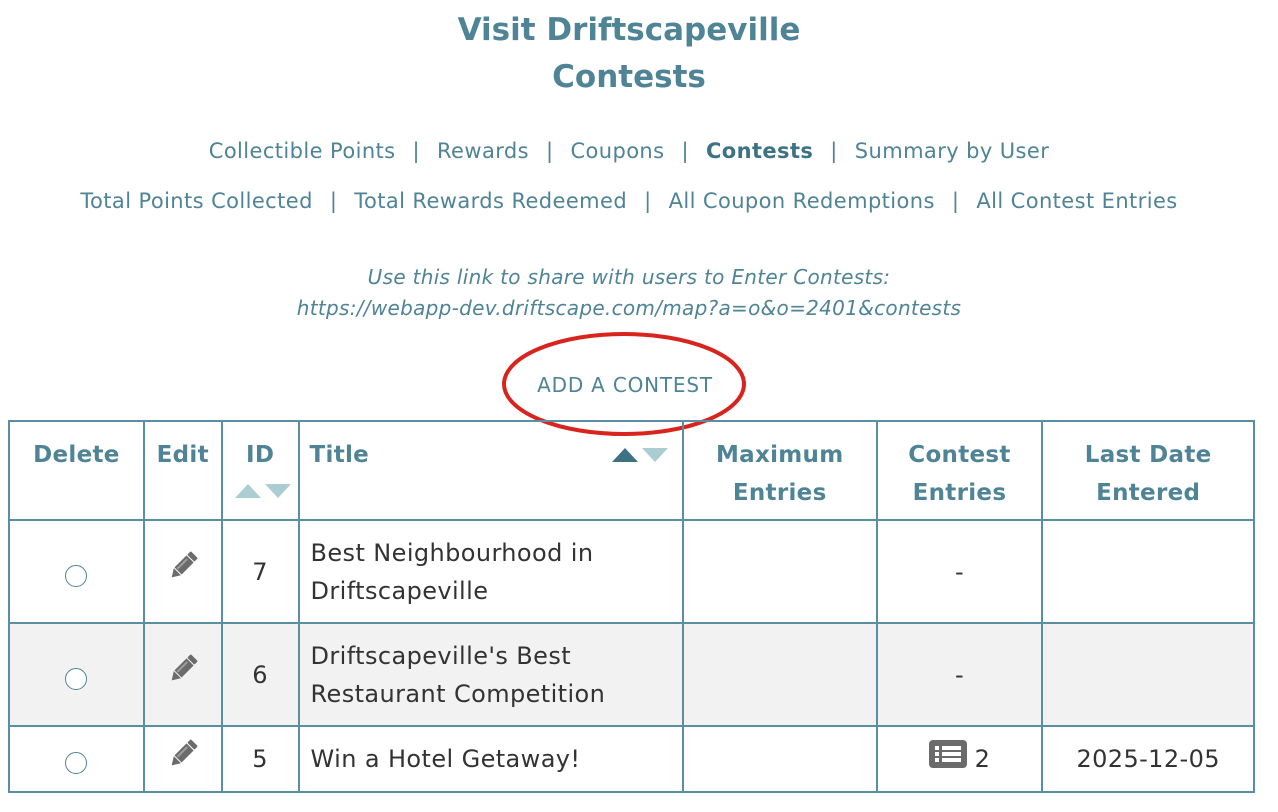  I want to click on header-last-date-l2: Entered, so click(1148, 493).